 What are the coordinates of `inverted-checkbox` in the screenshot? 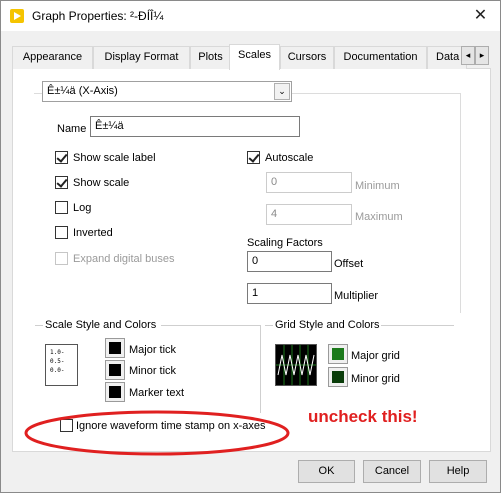 It's located at (61, 232).